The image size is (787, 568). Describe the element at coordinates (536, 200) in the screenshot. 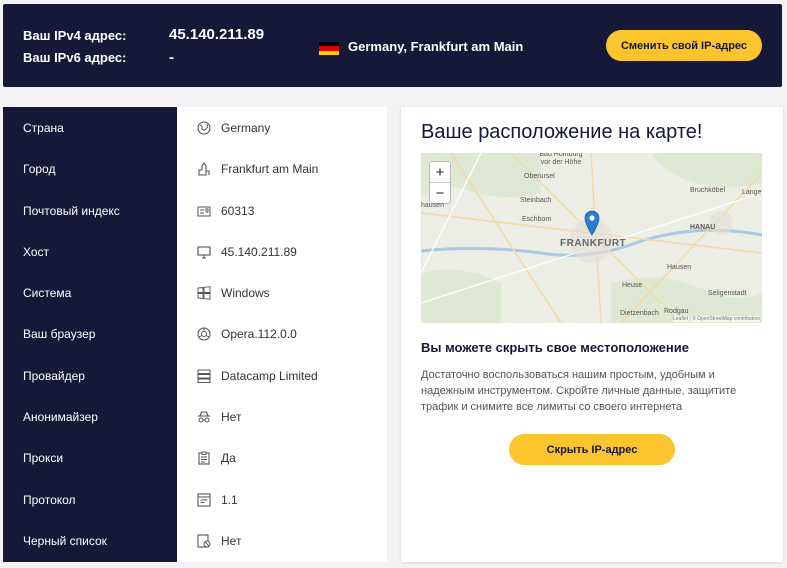

I see `map-label-steinbach: Steinbach` at that location.